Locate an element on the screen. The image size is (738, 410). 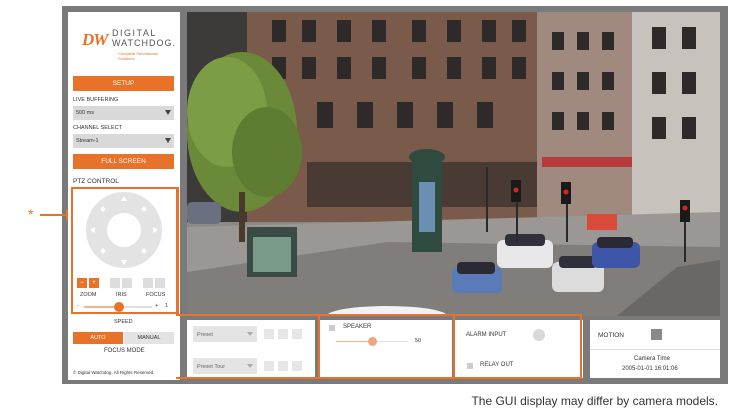
channel-select: Stream-1 is located at coordinates (123, 141).